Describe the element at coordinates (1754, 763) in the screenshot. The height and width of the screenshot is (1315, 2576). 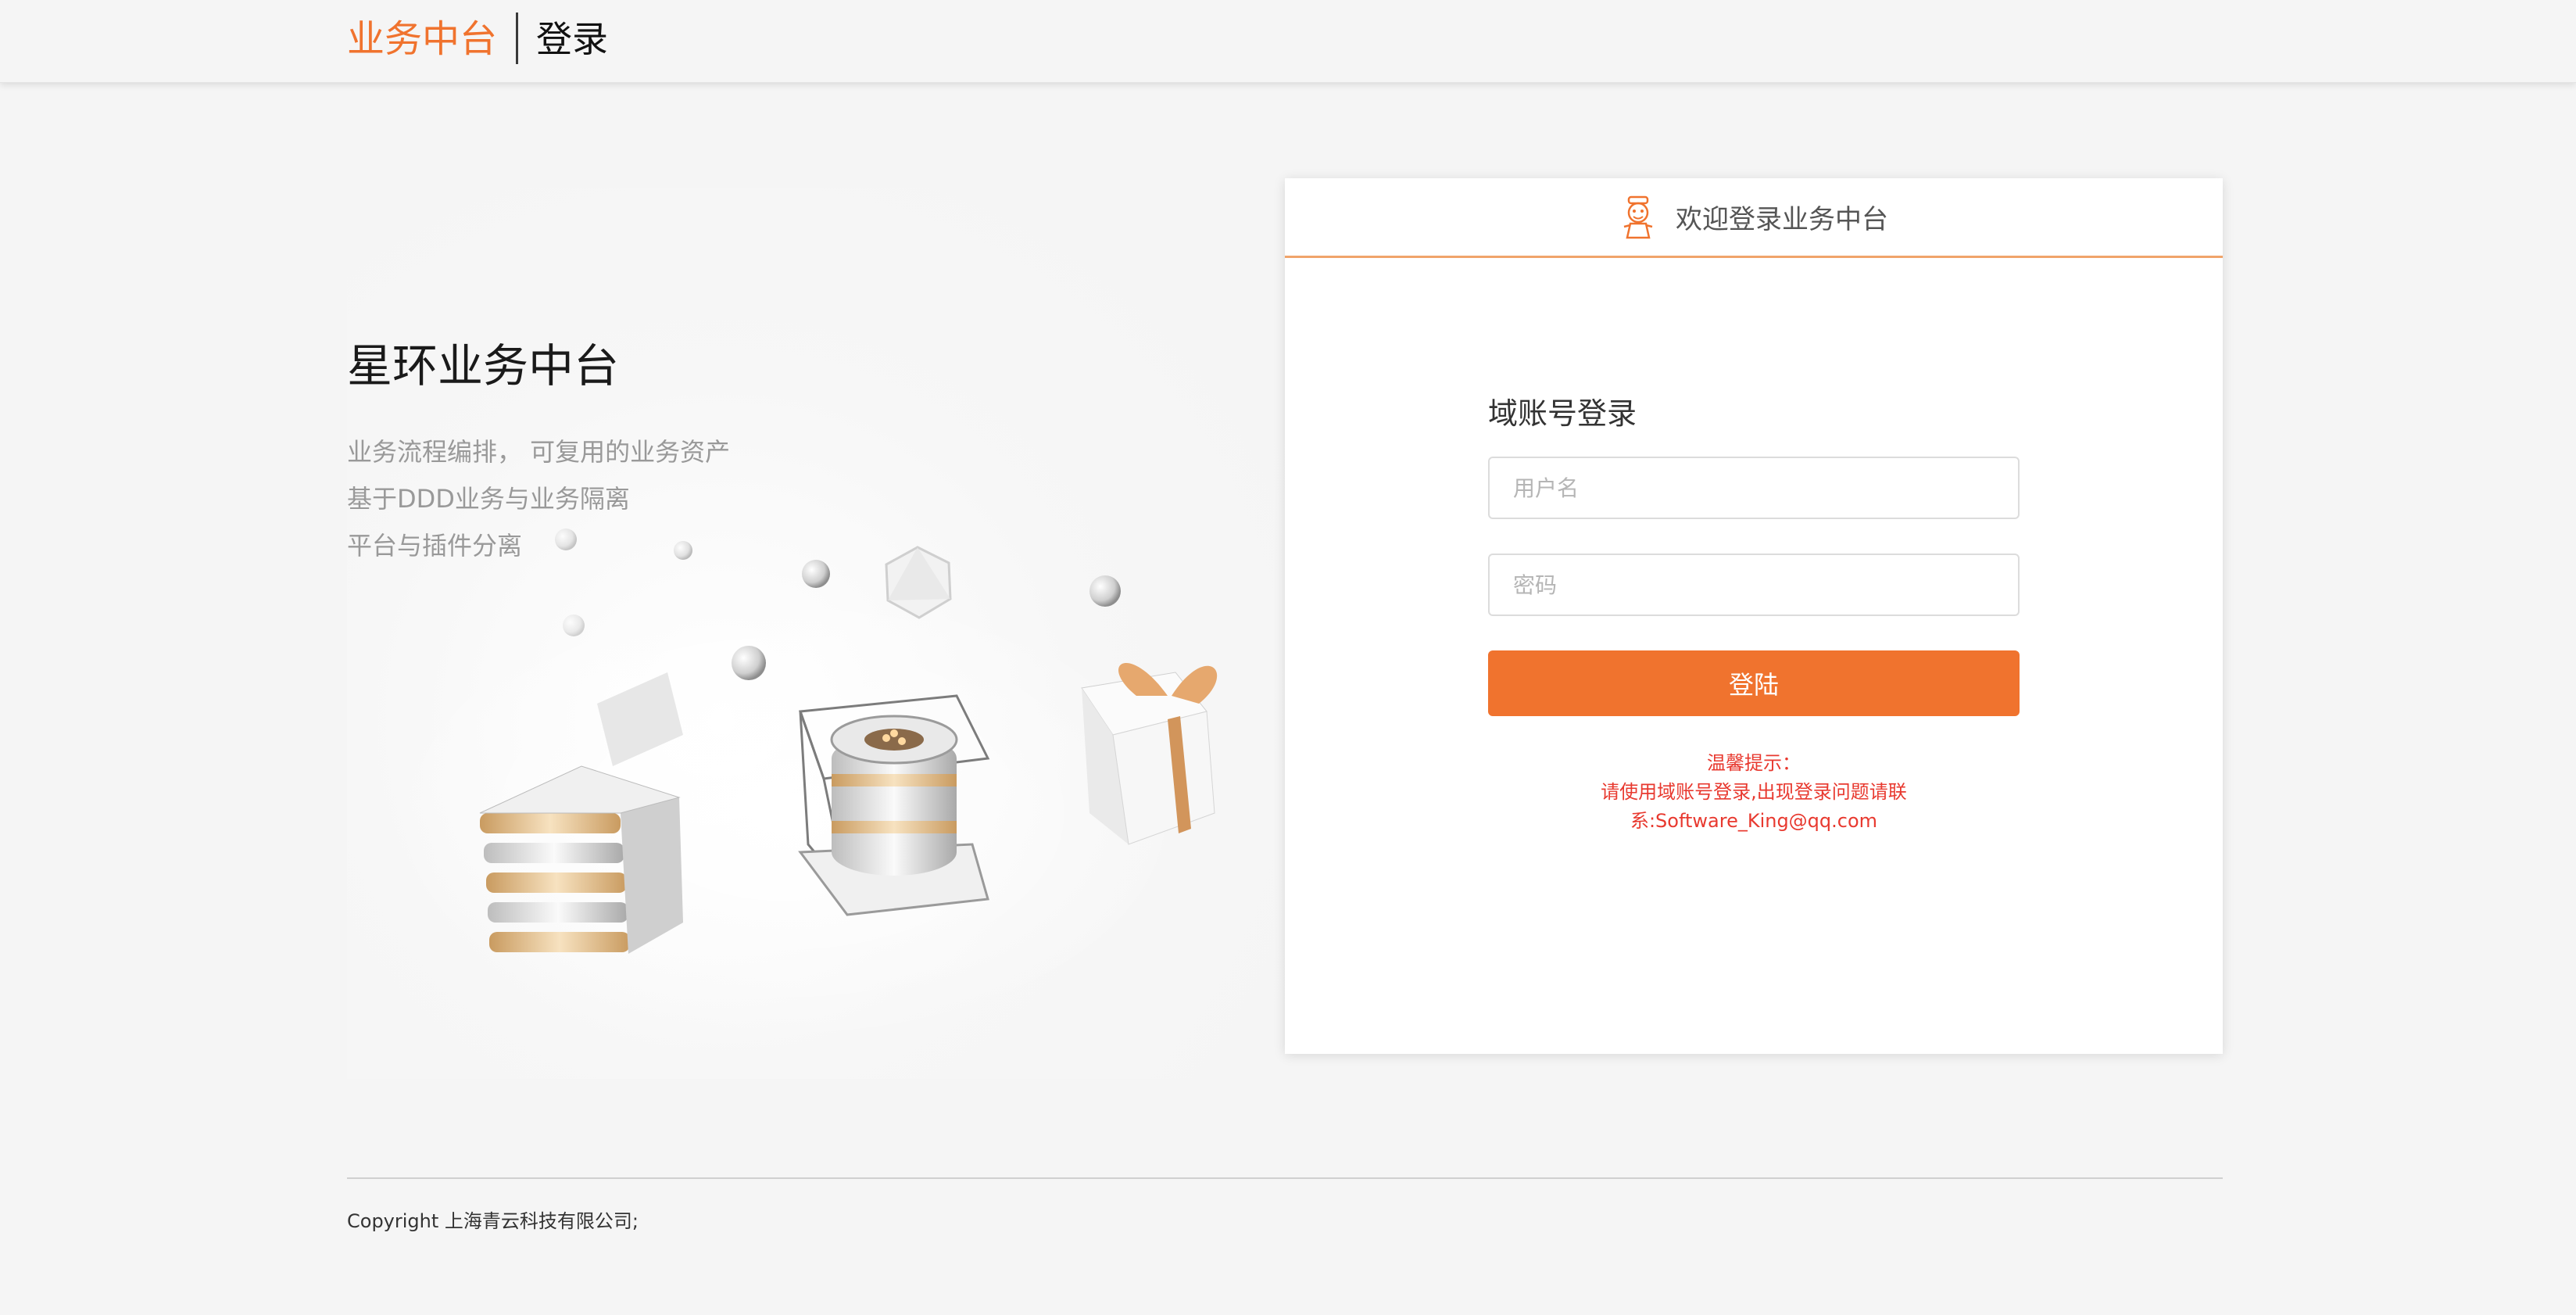
I see `tips-line-1: 温馨提示：` at that location.